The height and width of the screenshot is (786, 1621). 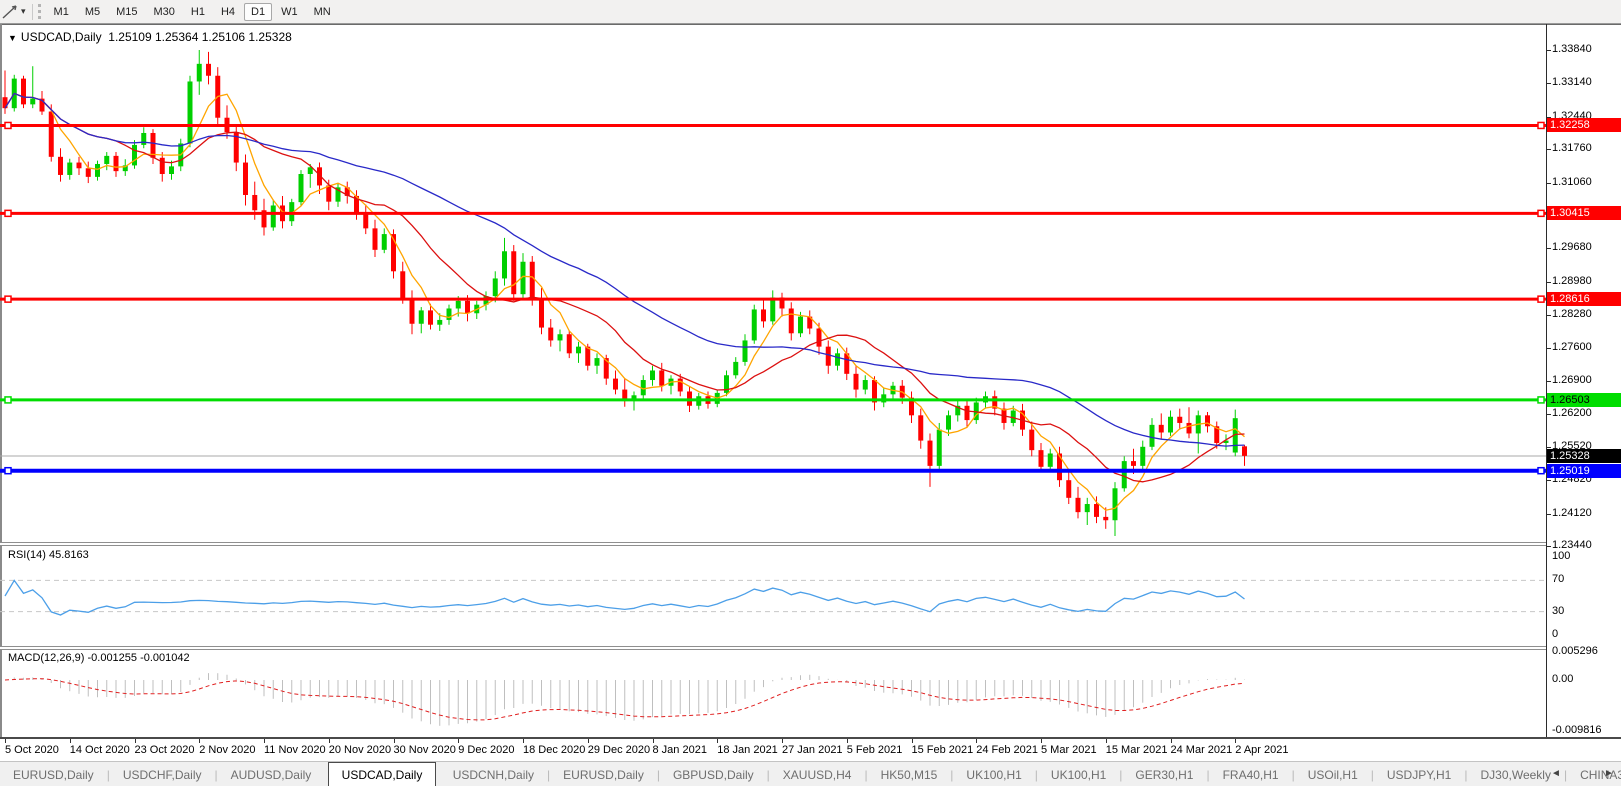 What do you see at coordinates (773, 693) in the screenshot?
I see `macd-chart-canvas` at bounding box center [773, 693].